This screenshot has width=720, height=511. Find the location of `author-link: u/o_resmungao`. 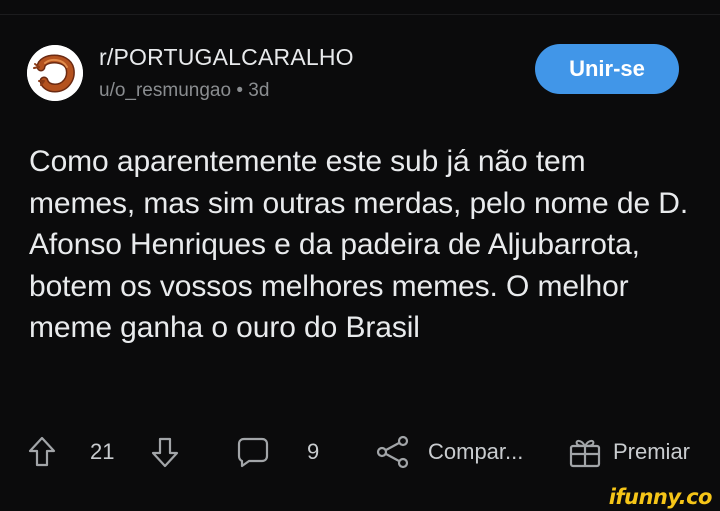

author-link: u/o_resmungao is located at coordinates (165, 90).